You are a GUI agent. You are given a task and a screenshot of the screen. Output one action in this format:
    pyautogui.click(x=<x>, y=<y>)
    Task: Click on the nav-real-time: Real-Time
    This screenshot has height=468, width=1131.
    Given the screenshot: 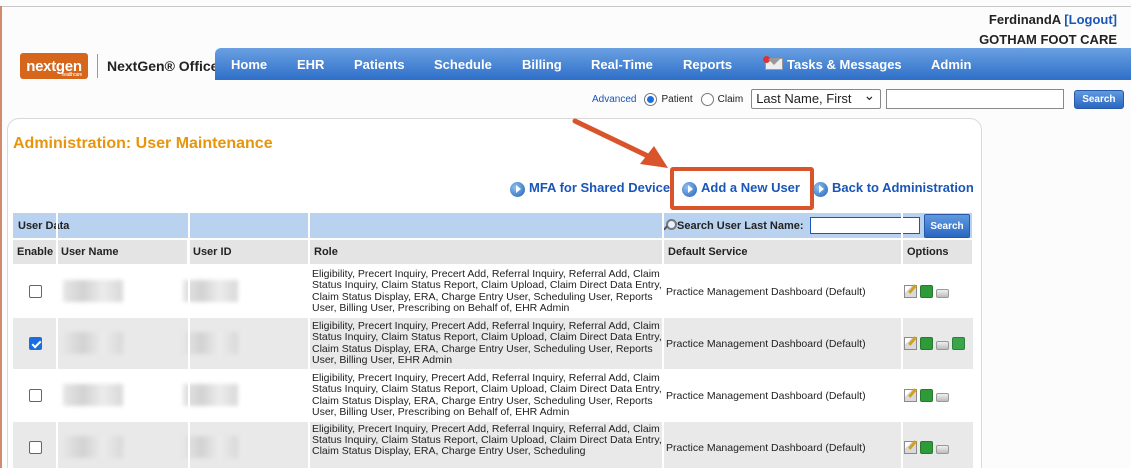 What is the action you would take?
    pyautogui.click(x=622, y=64)
    